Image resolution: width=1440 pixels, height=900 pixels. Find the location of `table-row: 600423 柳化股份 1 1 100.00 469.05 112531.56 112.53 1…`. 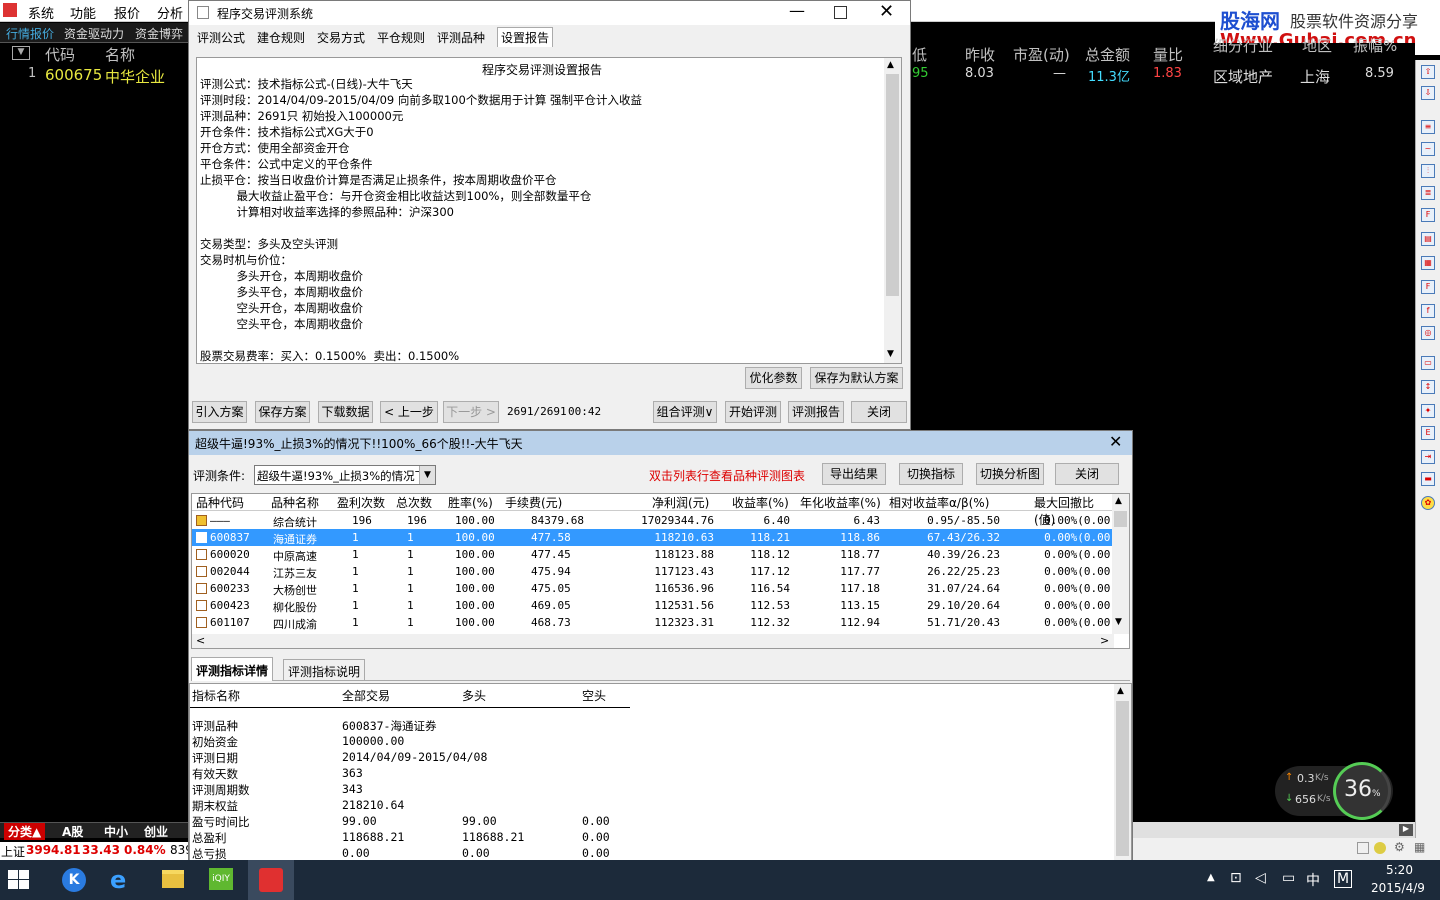

table-row: 600423 柳化股份 1 1 100.00 469.05 112531.56 112.53 1… is located at coordinates (654, 605).